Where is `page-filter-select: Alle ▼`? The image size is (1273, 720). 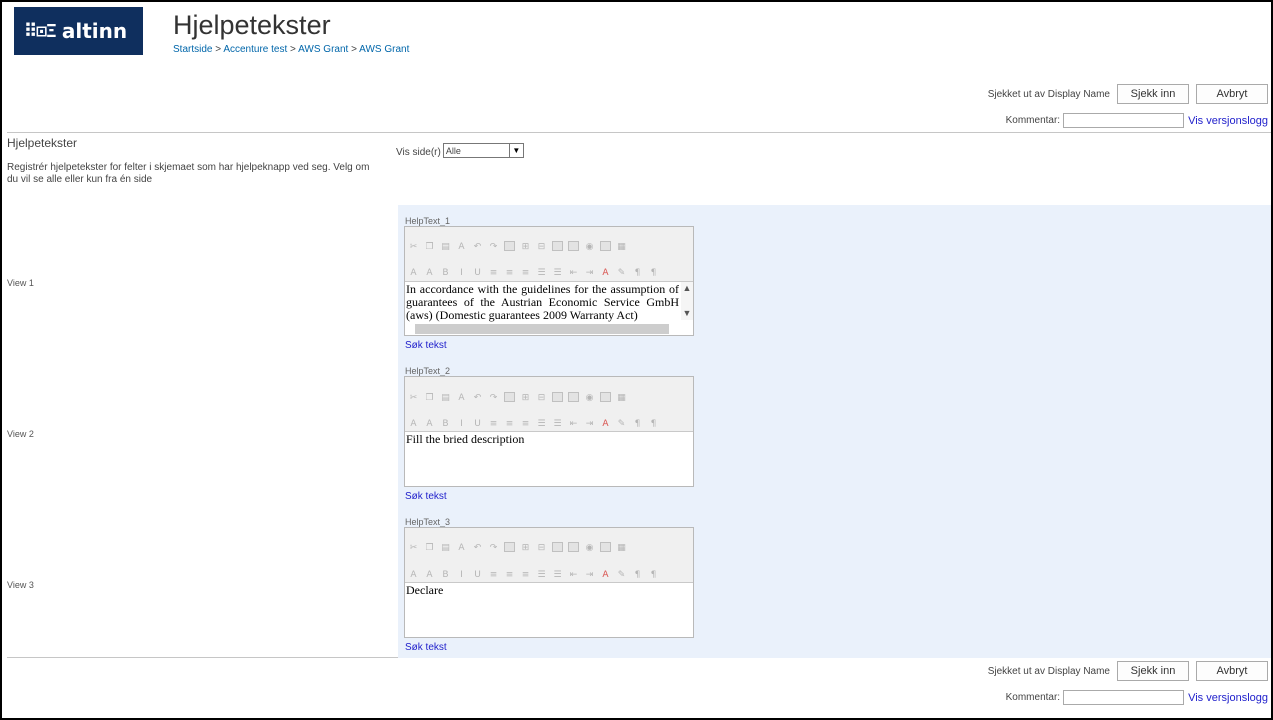 page-filter-select: Alle ▼ is located at coordinates (483, 150).